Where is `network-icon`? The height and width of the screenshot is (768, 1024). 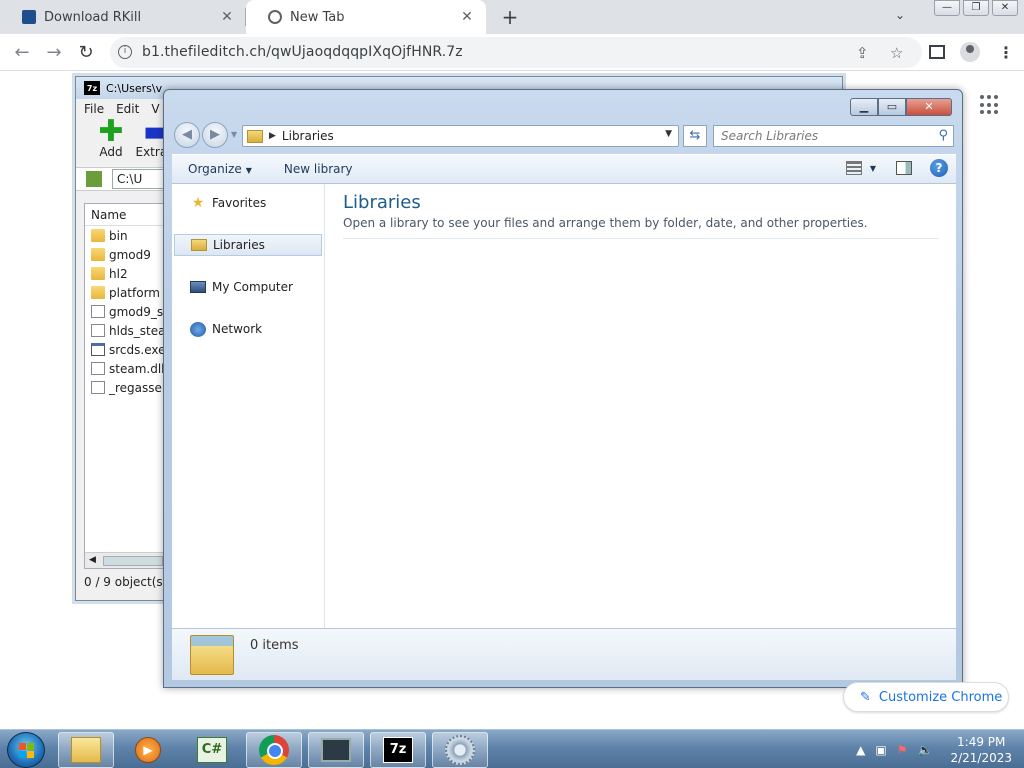 network-icon is located at coordinates (198, 329).